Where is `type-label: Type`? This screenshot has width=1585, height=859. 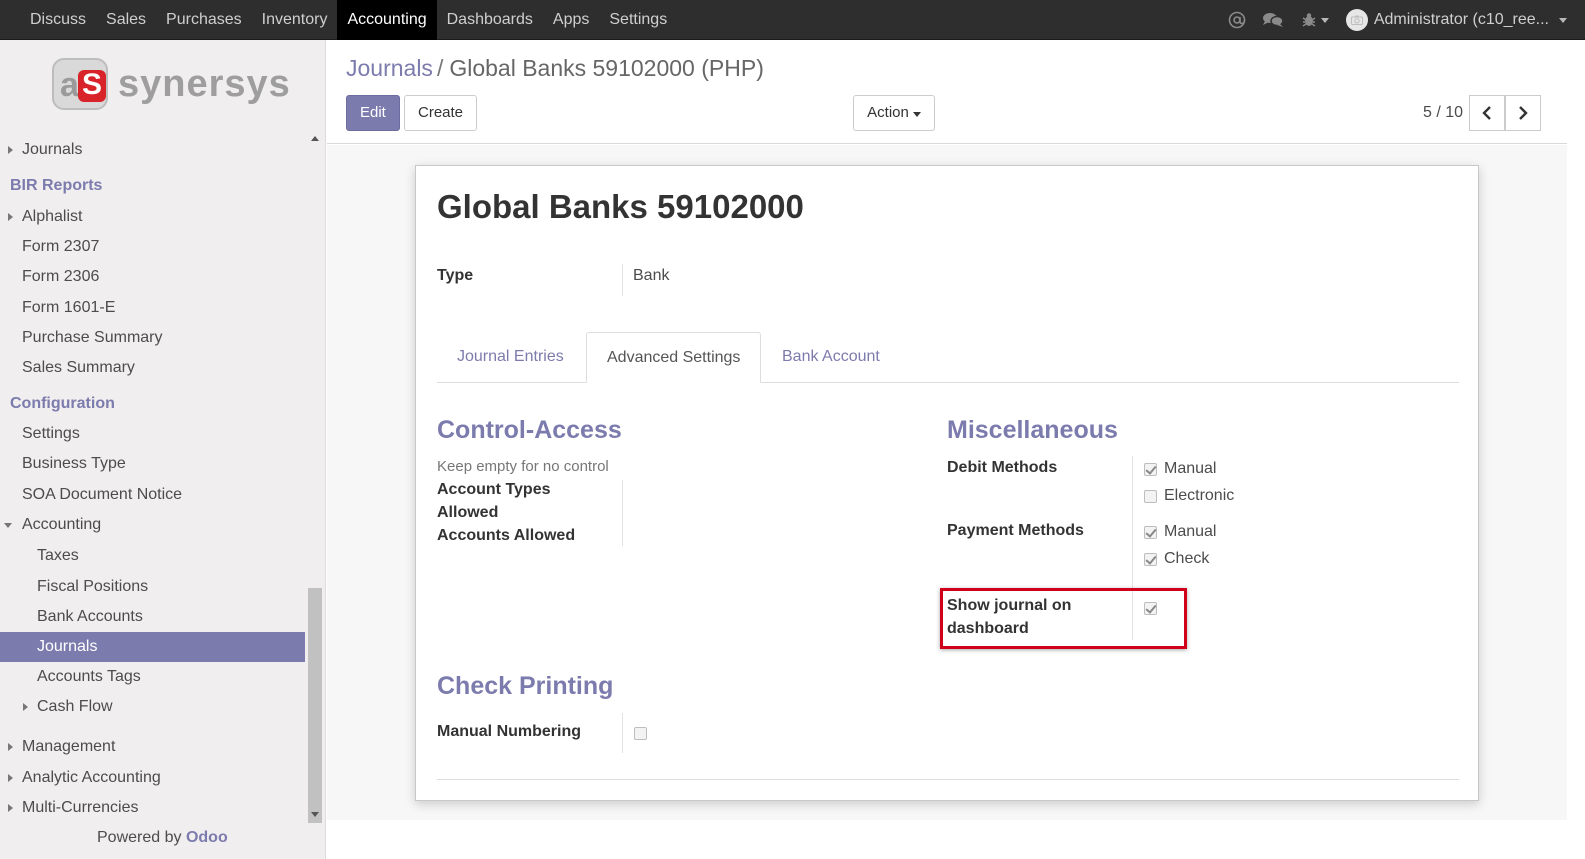
type-label: Type is located at coordinates (455, 275).